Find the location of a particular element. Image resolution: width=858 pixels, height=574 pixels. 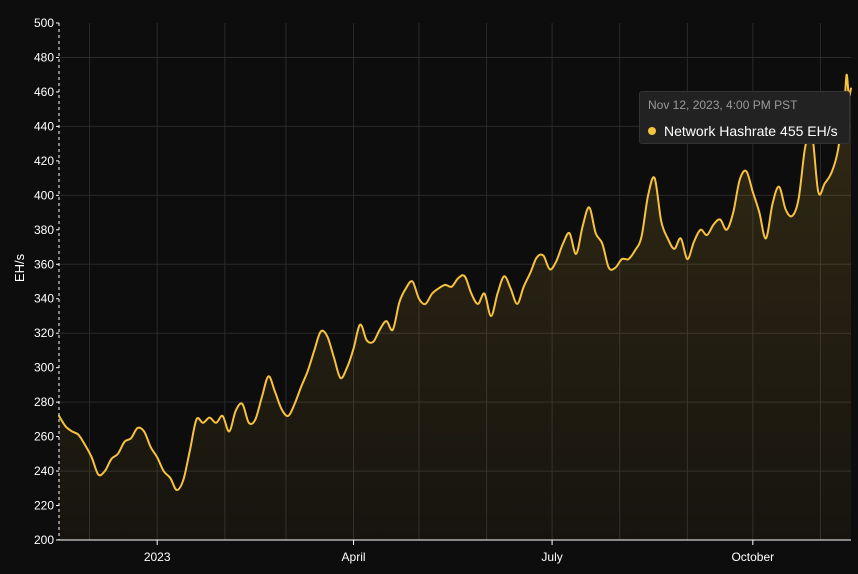

y-tick-label: 480 is located at coordinates (44, 57).